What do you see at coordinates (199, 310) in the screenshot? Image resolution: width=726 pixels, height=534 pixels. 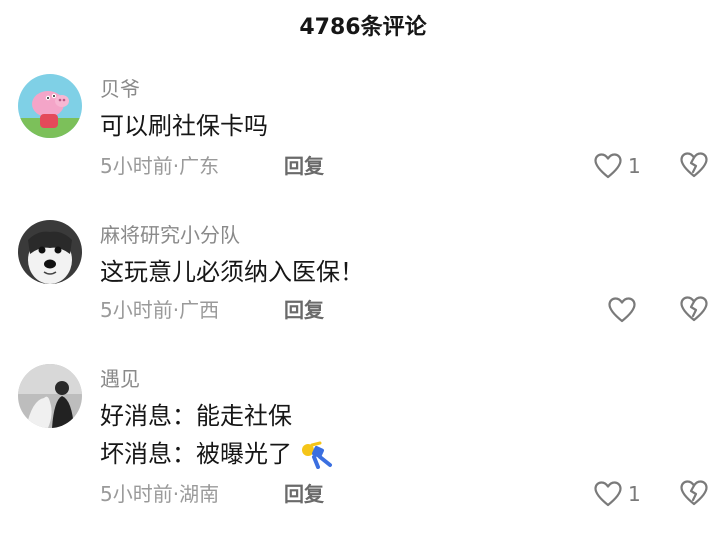 I see `comment-location: 广西` at bounding box center [199, 310].